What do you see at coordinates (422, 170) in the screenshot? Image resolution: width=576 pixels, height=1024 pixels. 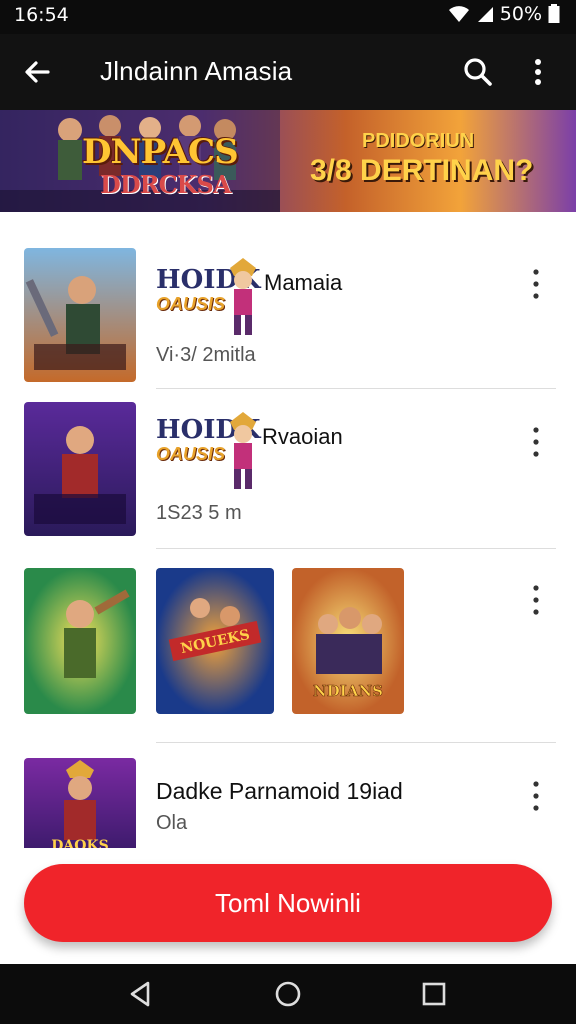 I see `banner-tagline-main: 3/8 DERTINAN?` at bounding box center [422, 170].